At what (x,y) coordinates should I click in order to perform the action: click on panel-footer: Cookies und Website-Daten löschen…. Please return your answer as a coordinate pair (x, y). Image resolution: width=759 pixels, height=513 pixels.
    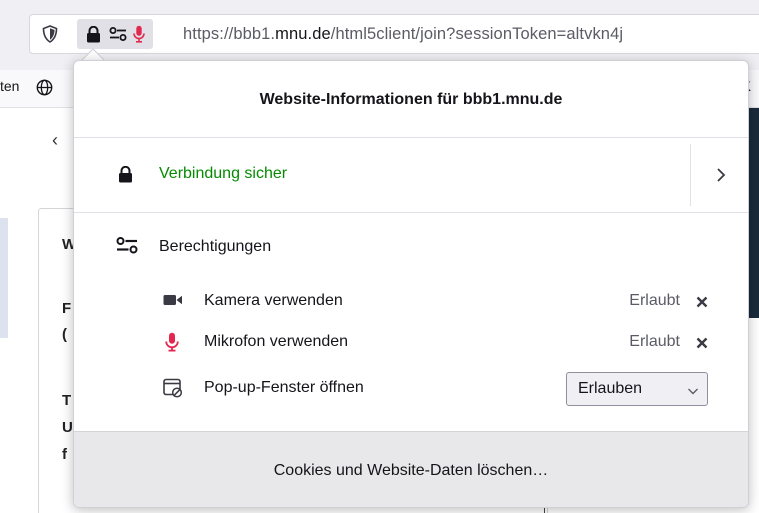
    Looking at the image, I should click on (411, 469).